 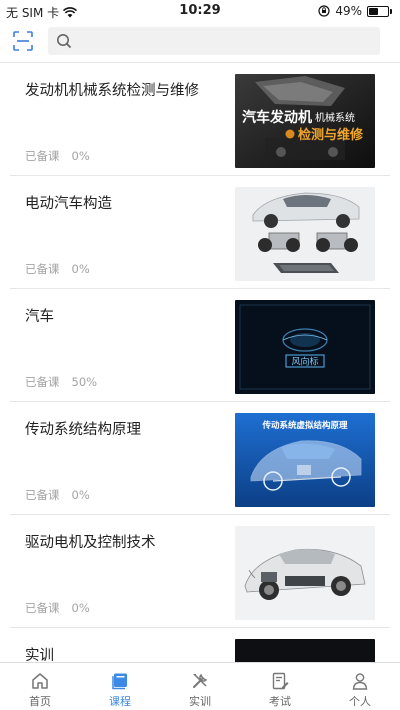 I want to click on course-item: 实训, so click(x=200, y=645).